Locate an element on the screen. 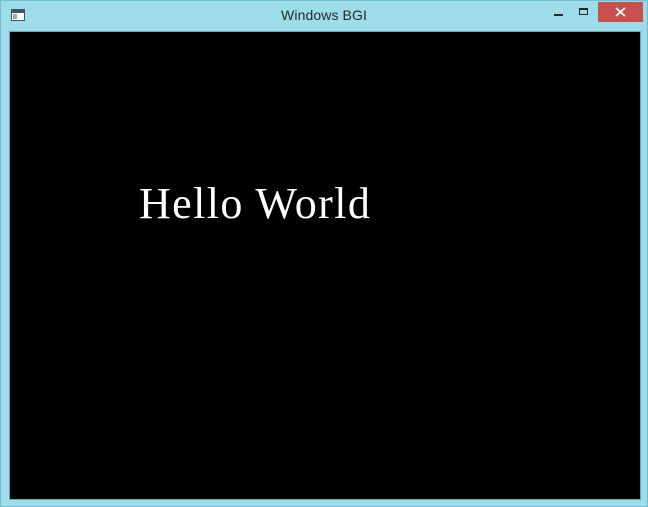 This screenshot has width=648, height=507. close-button is located at coordinates (620, 12).